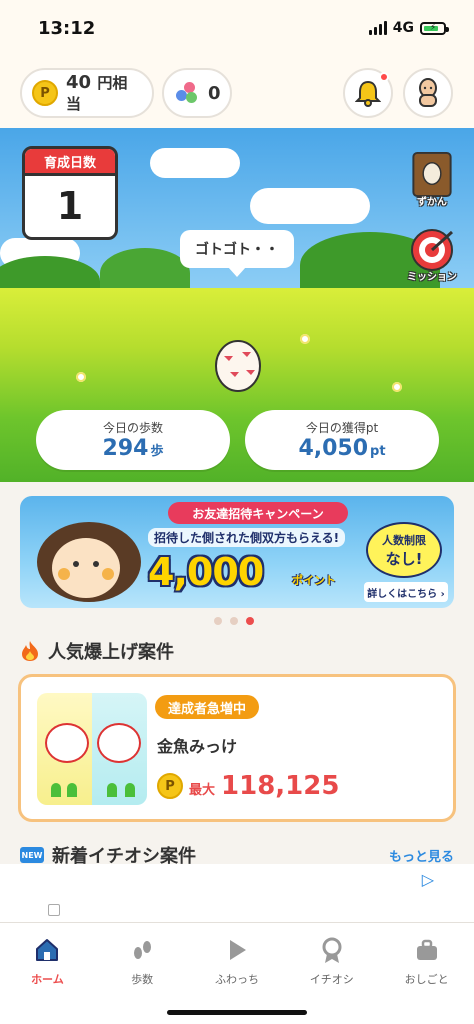  What do you see at coordinates (247, 537) in the screenshot?
I see `banner-subtitle: 招待した側された側双方もらえる!` at bounding box center [247, 537].